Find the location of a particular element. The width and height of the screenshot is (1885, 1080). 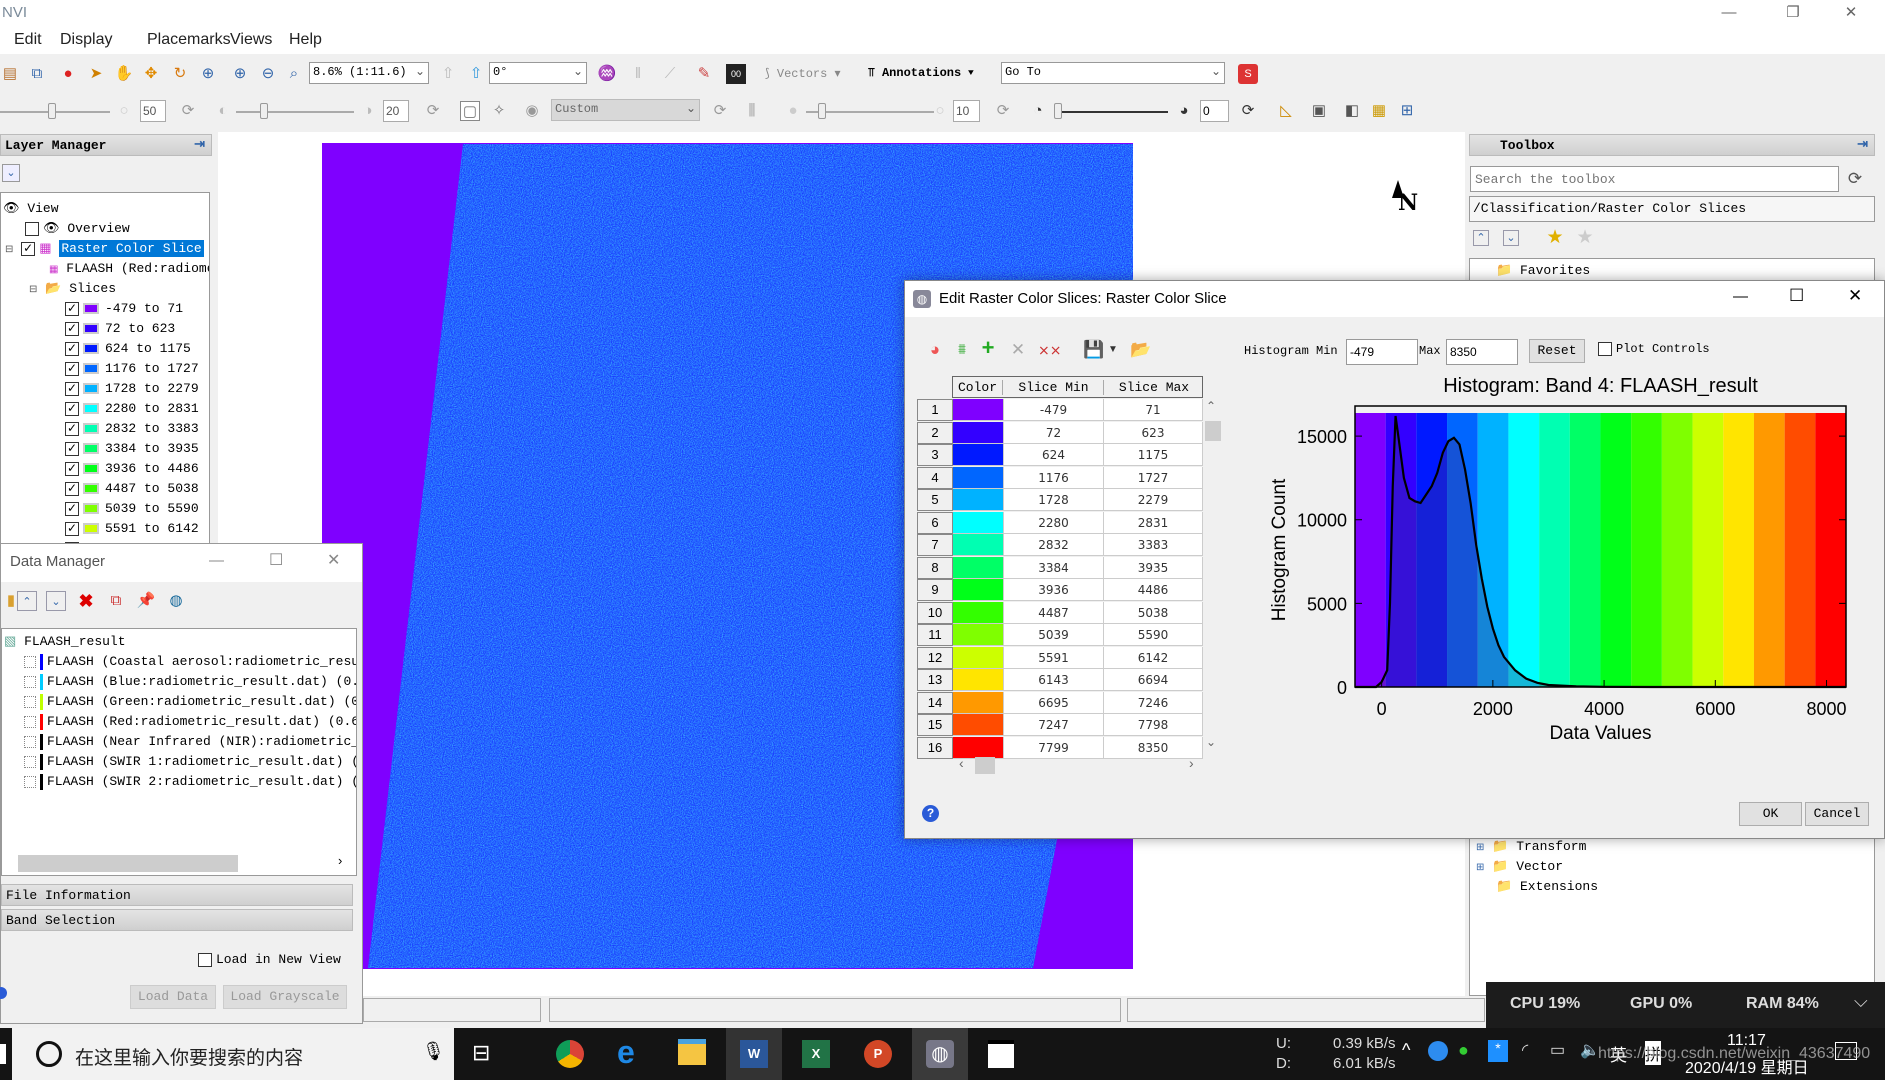

slice-min-cell: 2280 is located at coordinates (1054, 522).